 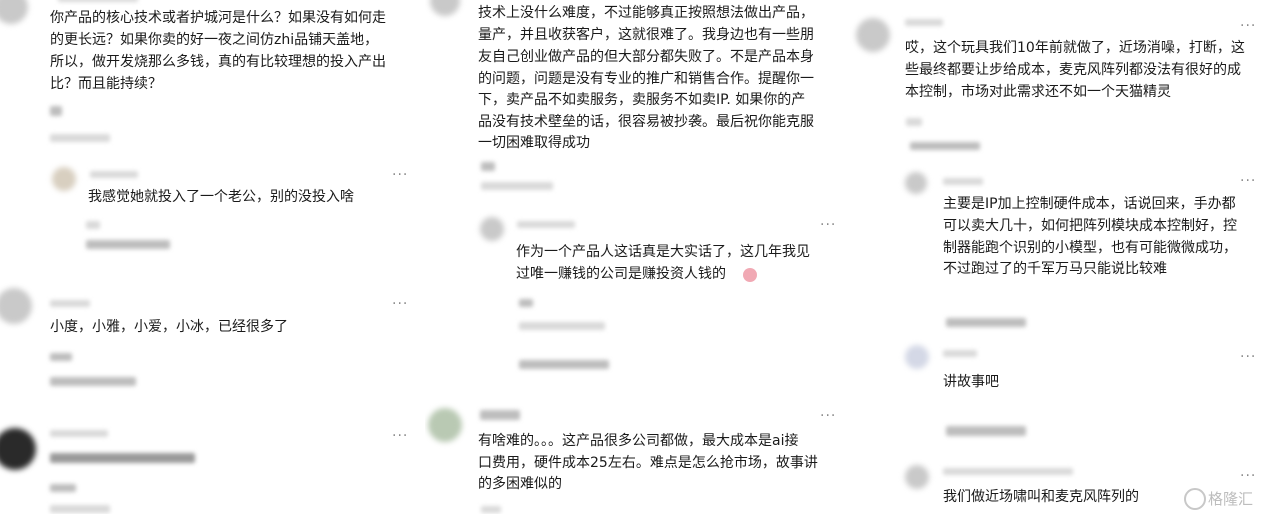 I want to click on comment-text: 本控制，市场对此需求还不如一个天猫精灵, so click(x=1038, y=92).